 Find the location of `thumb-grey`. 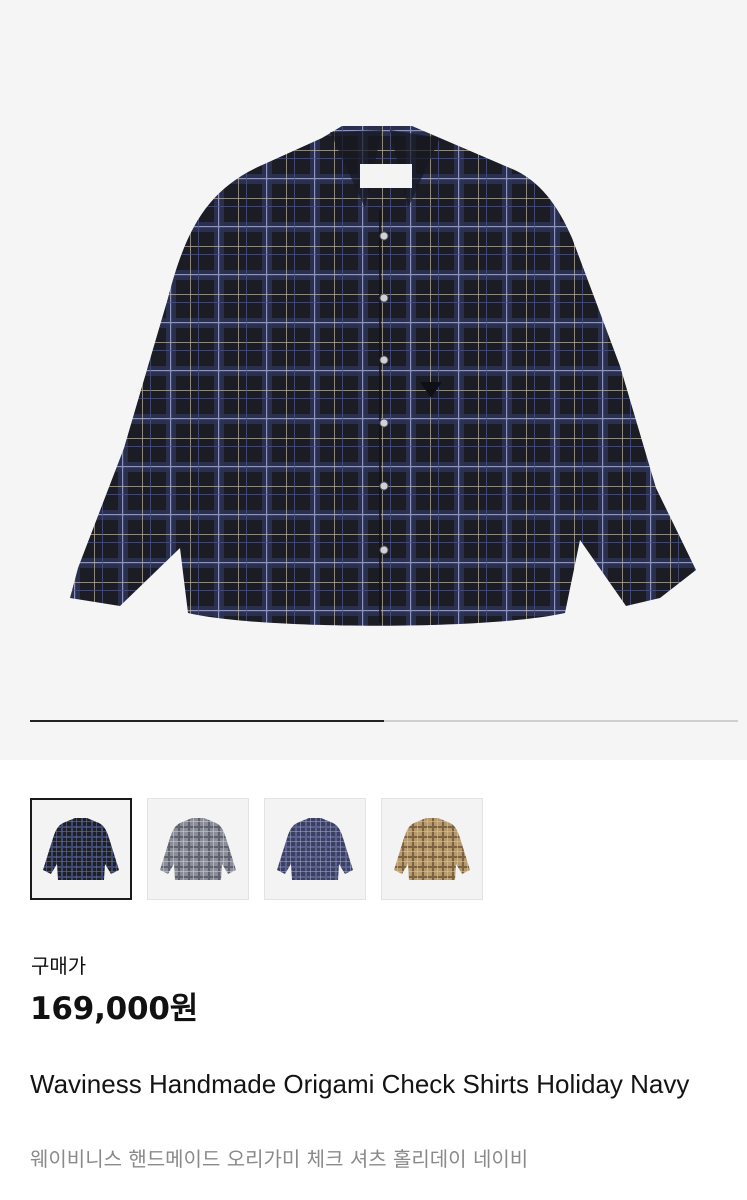

thumb-grey is located at coordinates (198, 849).